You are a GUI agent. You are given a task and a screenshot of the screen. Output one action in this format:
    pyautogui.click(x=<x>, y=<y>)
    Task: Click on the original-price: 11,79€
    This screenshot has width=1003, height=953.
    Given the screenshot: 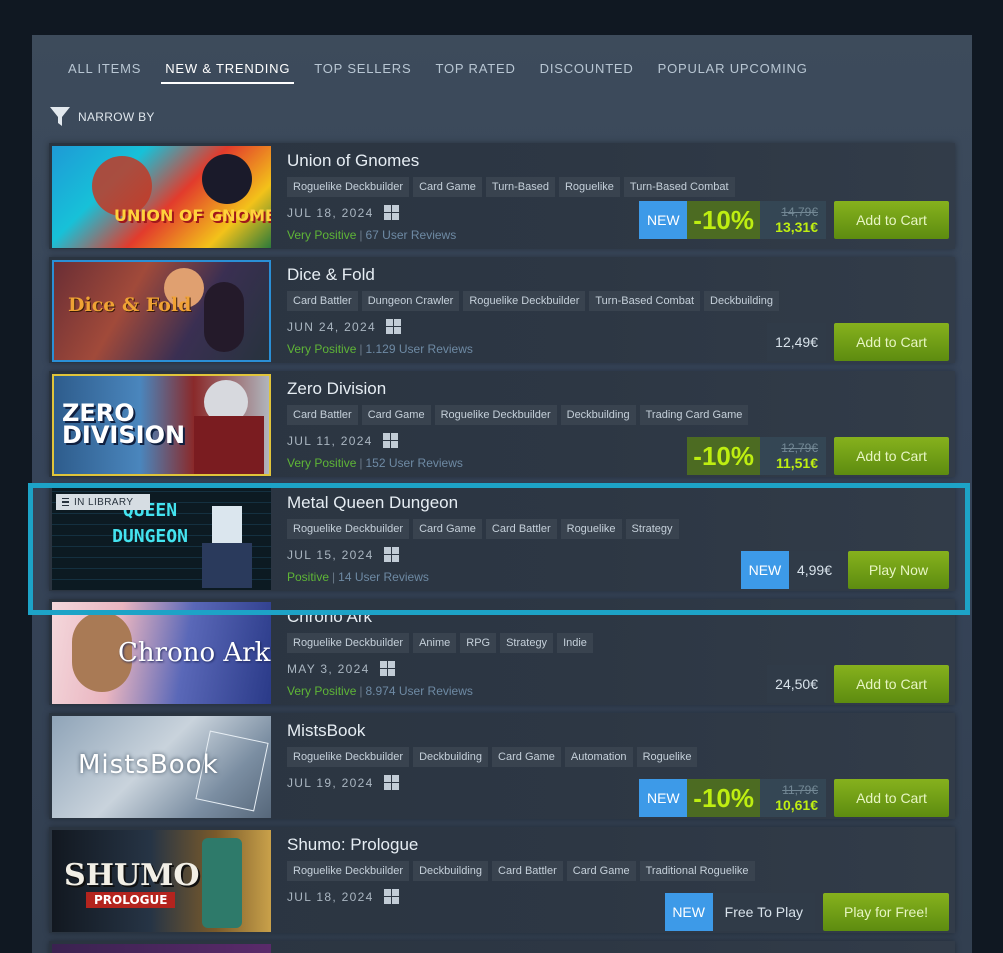 What is the action you would take?
    pyautogui.click(x=800, y=789)
    